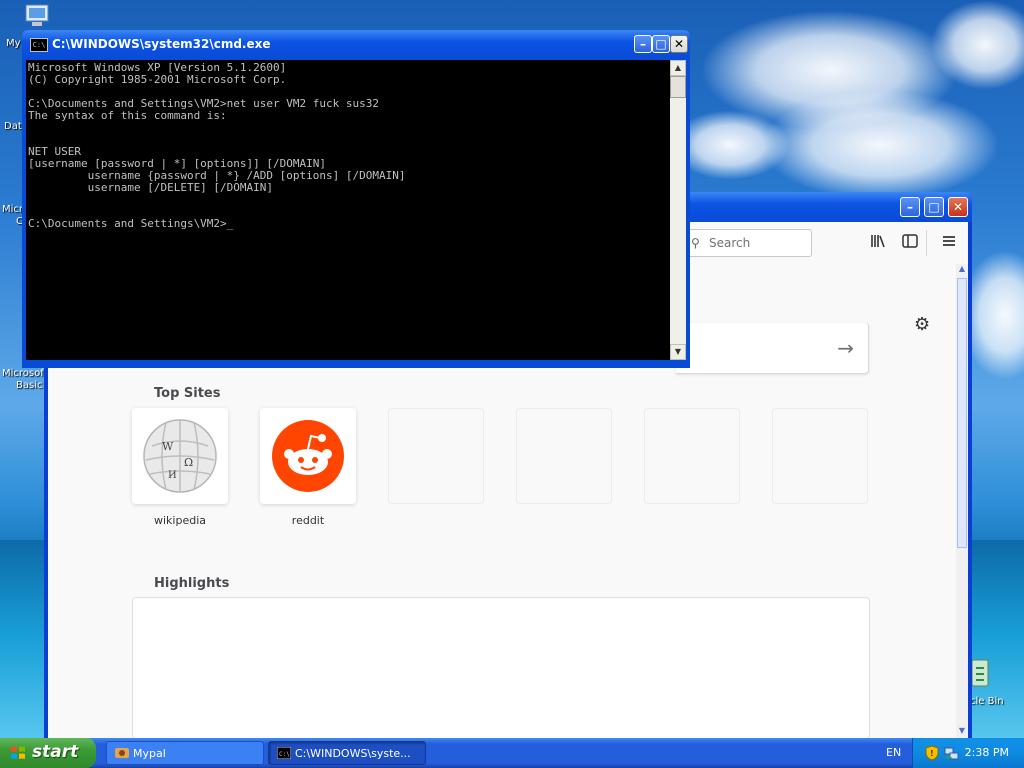 Image resolution: width=1024 pixels, height=768 pixels. What do you see at coordinates (187, 393) in the screenshot?
I see `top-sites-title: Top Sites` at bounding box center [187, 393].